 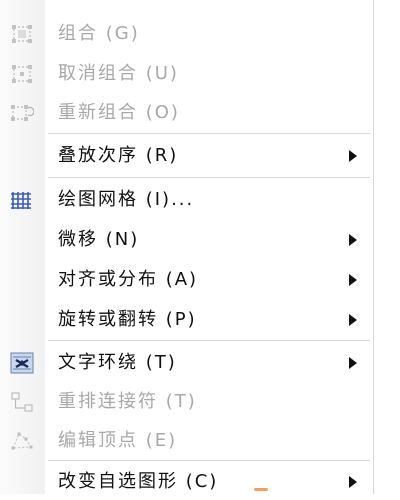 I want to click on menu-item-order: 叠放次序 (R), so click(x=186, y=156).